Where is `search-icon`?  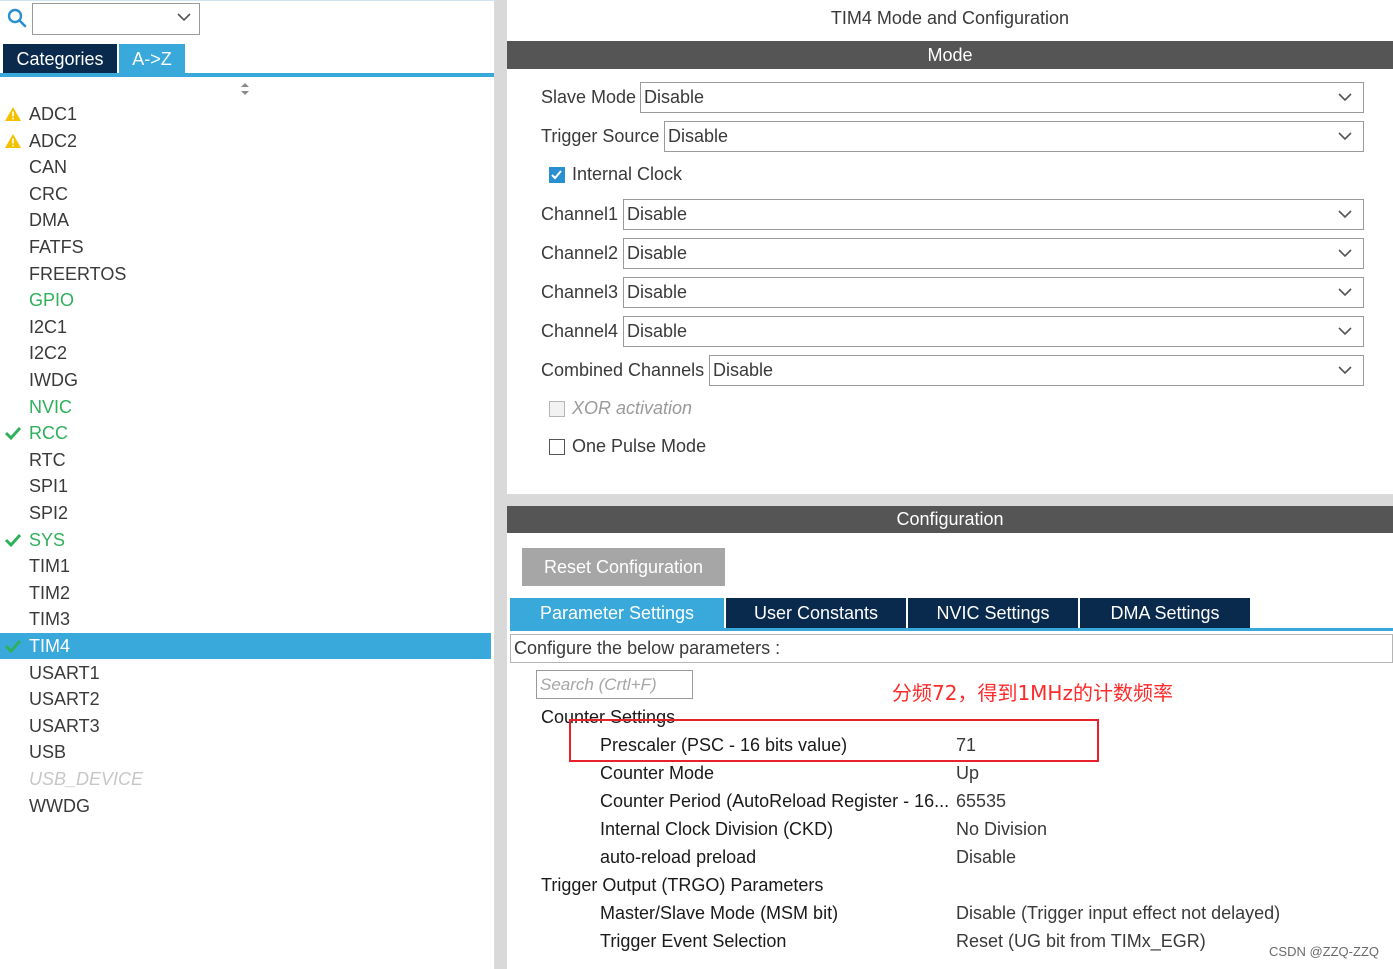 search-icon is located at coordinates (17, 18).